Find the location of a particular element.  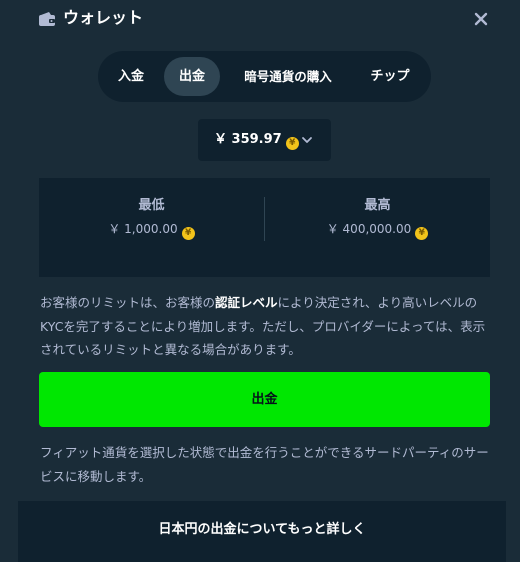

modal-title: ウォレット is located at coordinates (103, 17).